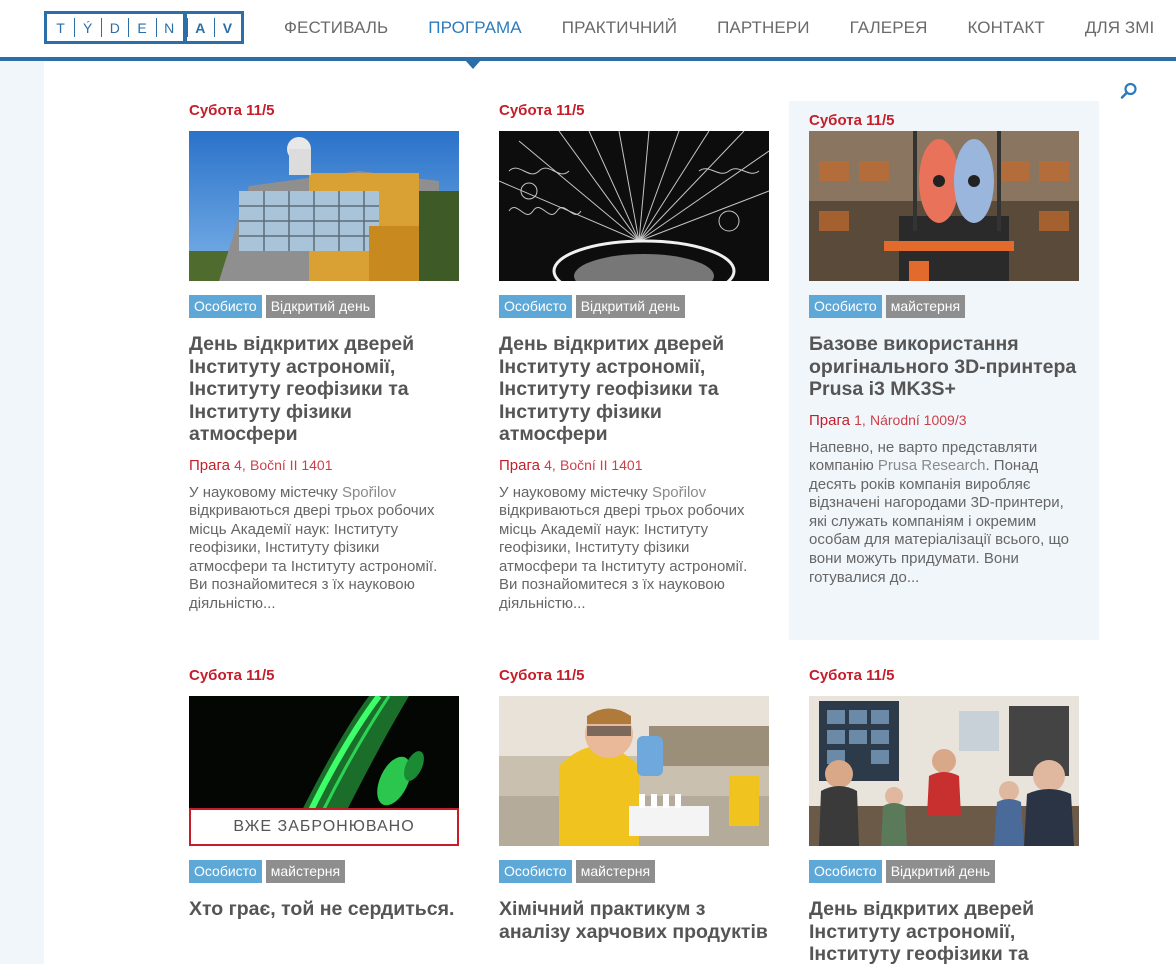  I want to click on active-nav-indicator, so click(473, 64).